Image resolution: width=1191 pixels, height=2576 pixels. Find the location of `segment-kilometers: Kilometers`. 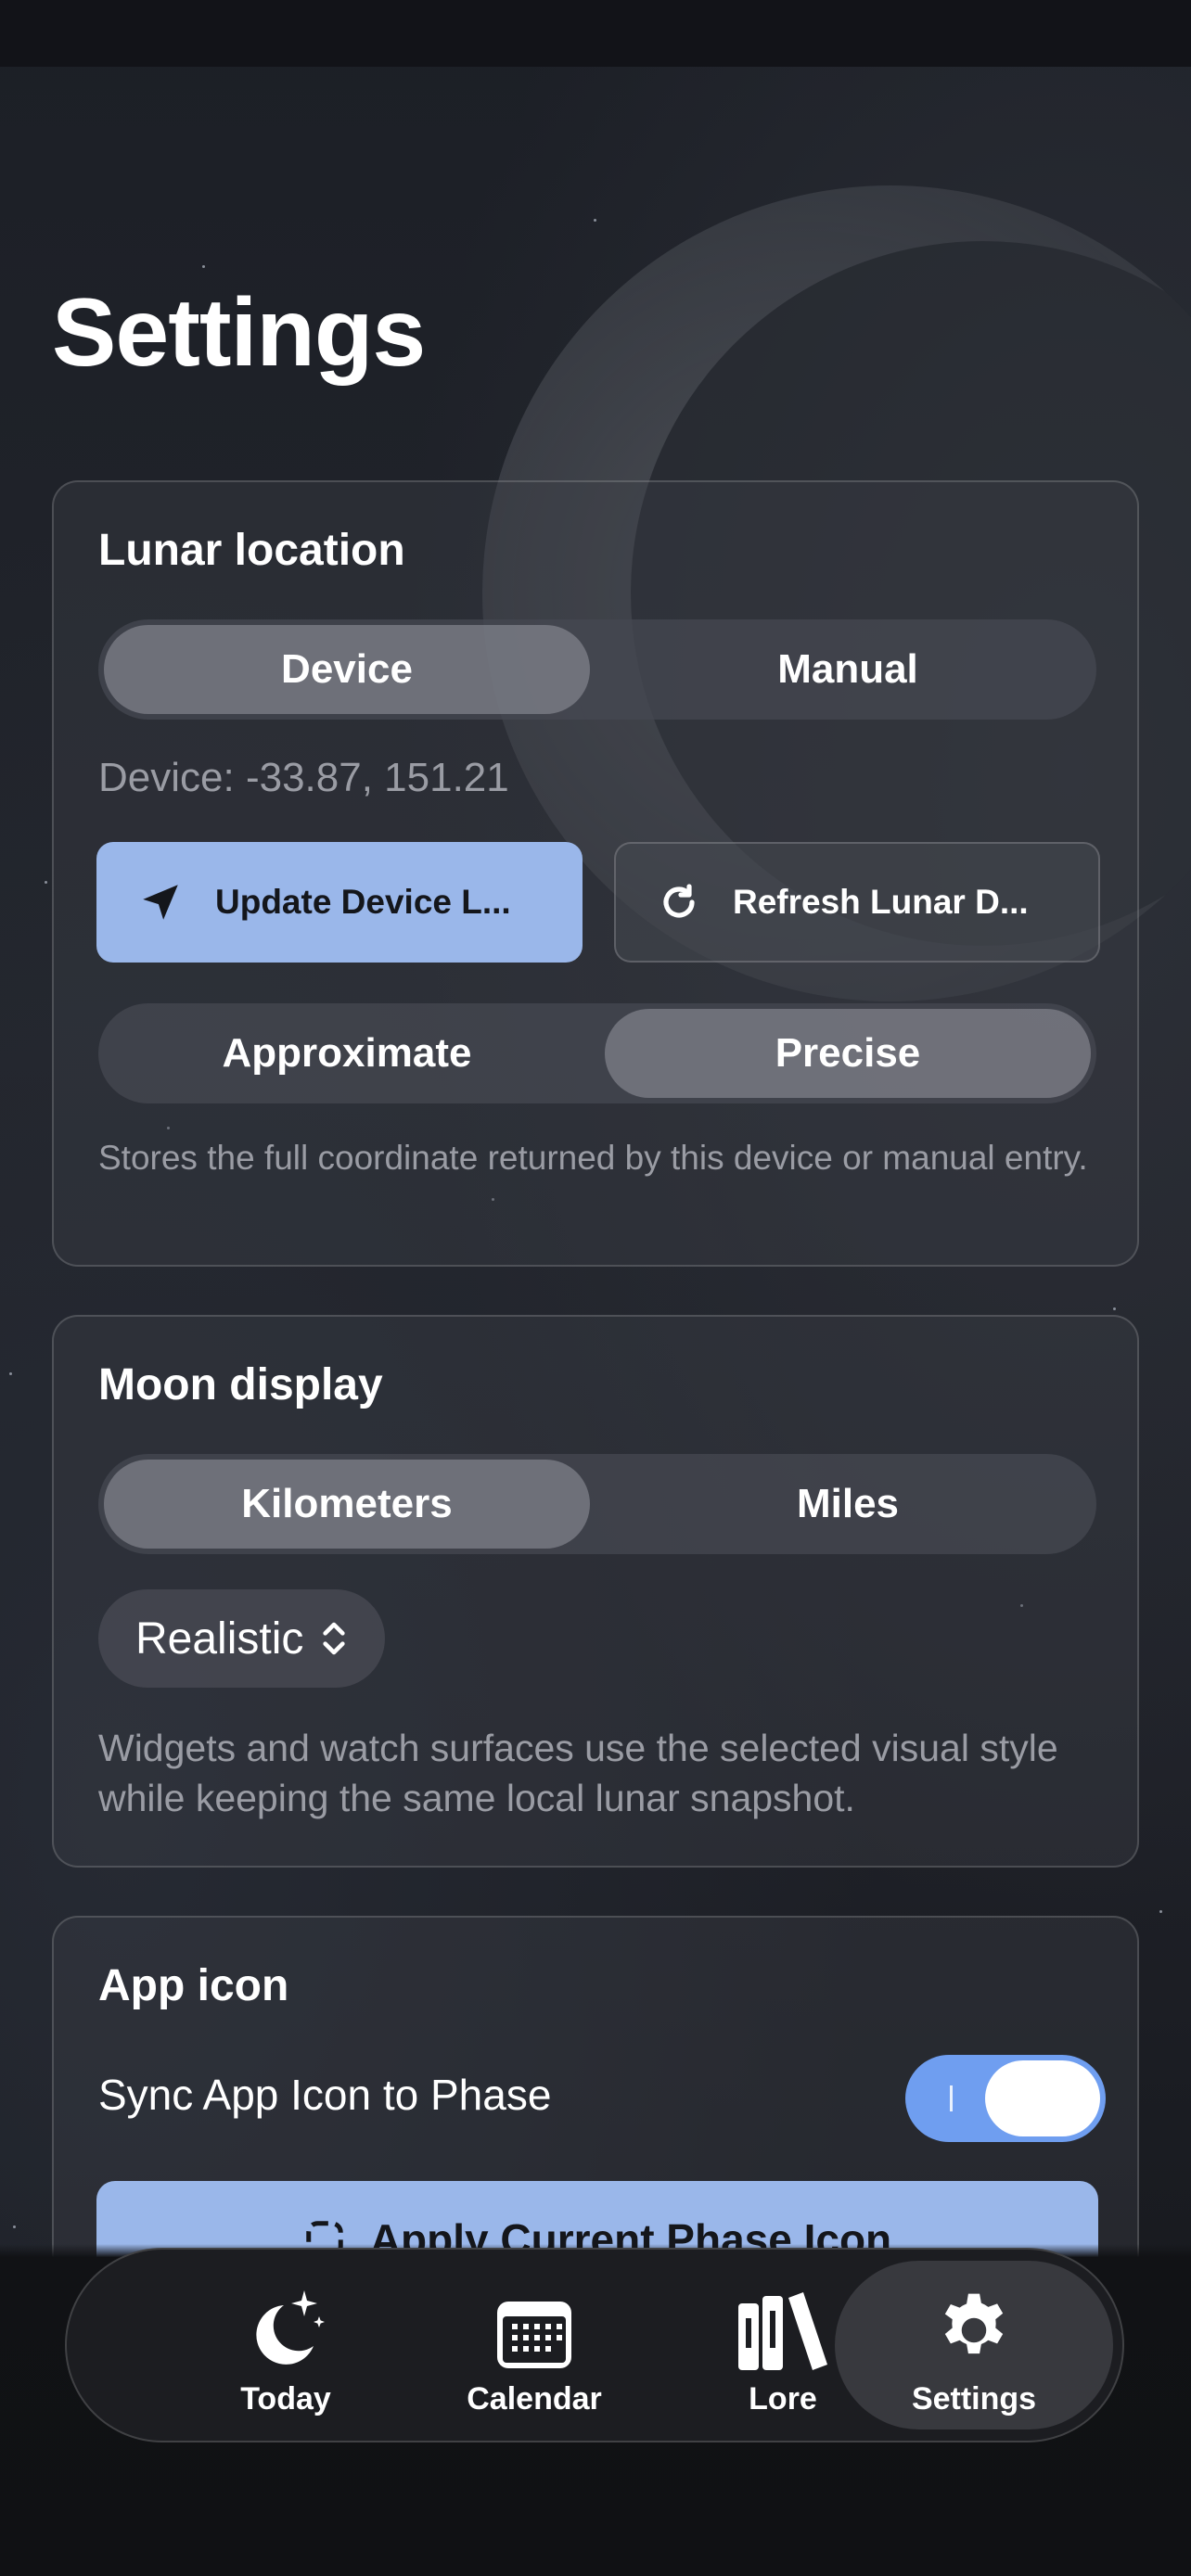

segment-kilometers: Kilometers is located at coordinates (347, 1505).